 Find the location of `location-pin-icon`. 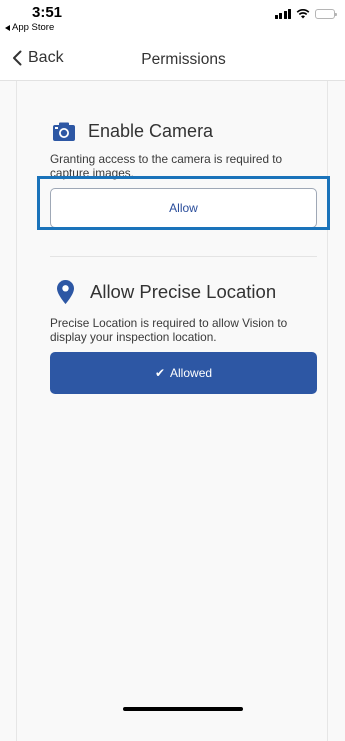

location-pin-icon is located at coordinates (65, 292).